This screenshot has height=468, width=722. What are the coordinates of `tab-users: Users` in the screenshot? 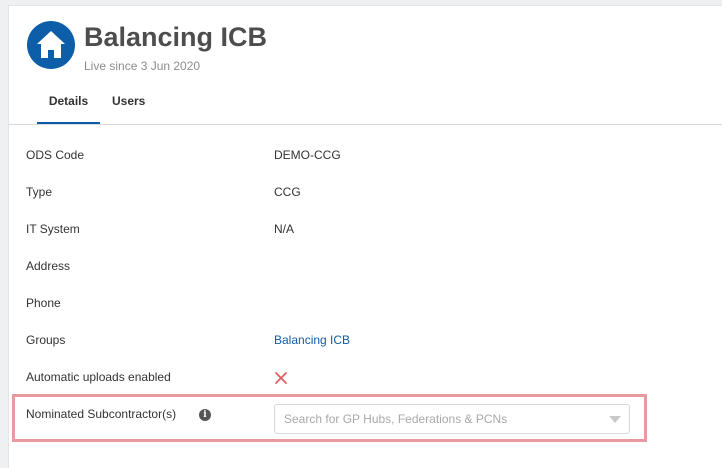 It's located at (128, 105).